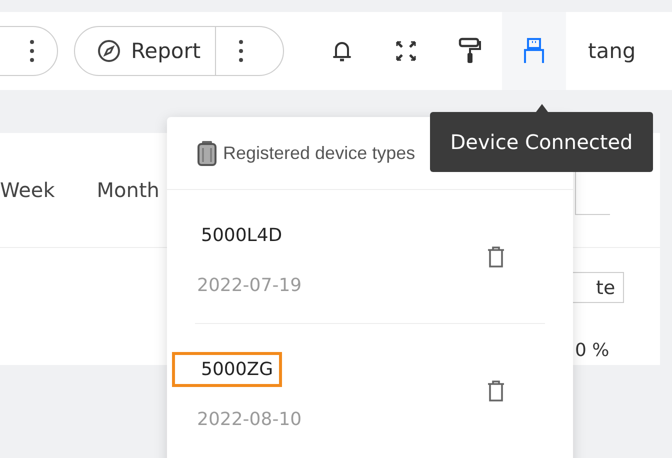  I want to click on period-tab: Week, so click(27, 190).